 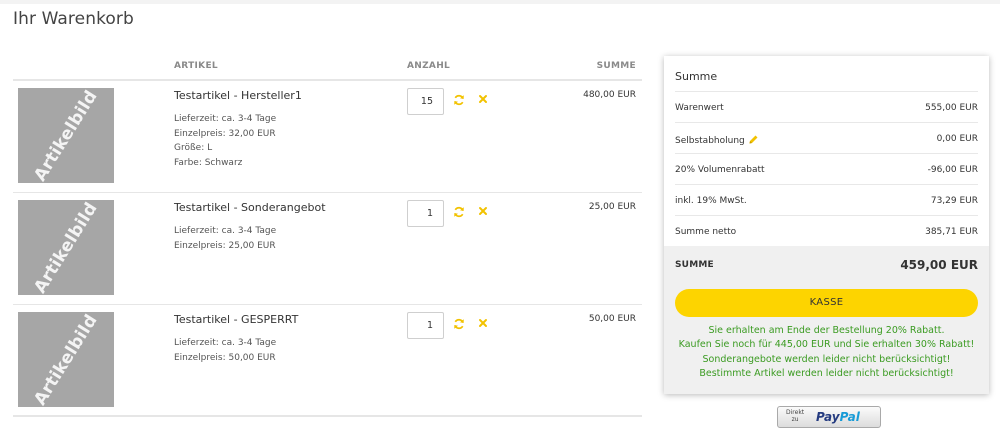 What do you see at coordinates (826, 168) in the screenshot?
I see `summary-row-discount: 20% Volumenrabatt -96,00 EUR` at bounding box center [826, 168].